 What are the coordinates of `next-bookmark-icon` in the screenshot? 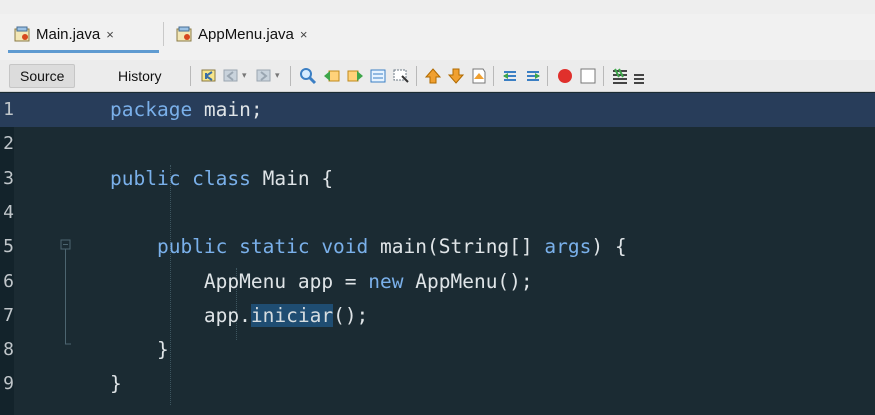 It's located at (456, 76).